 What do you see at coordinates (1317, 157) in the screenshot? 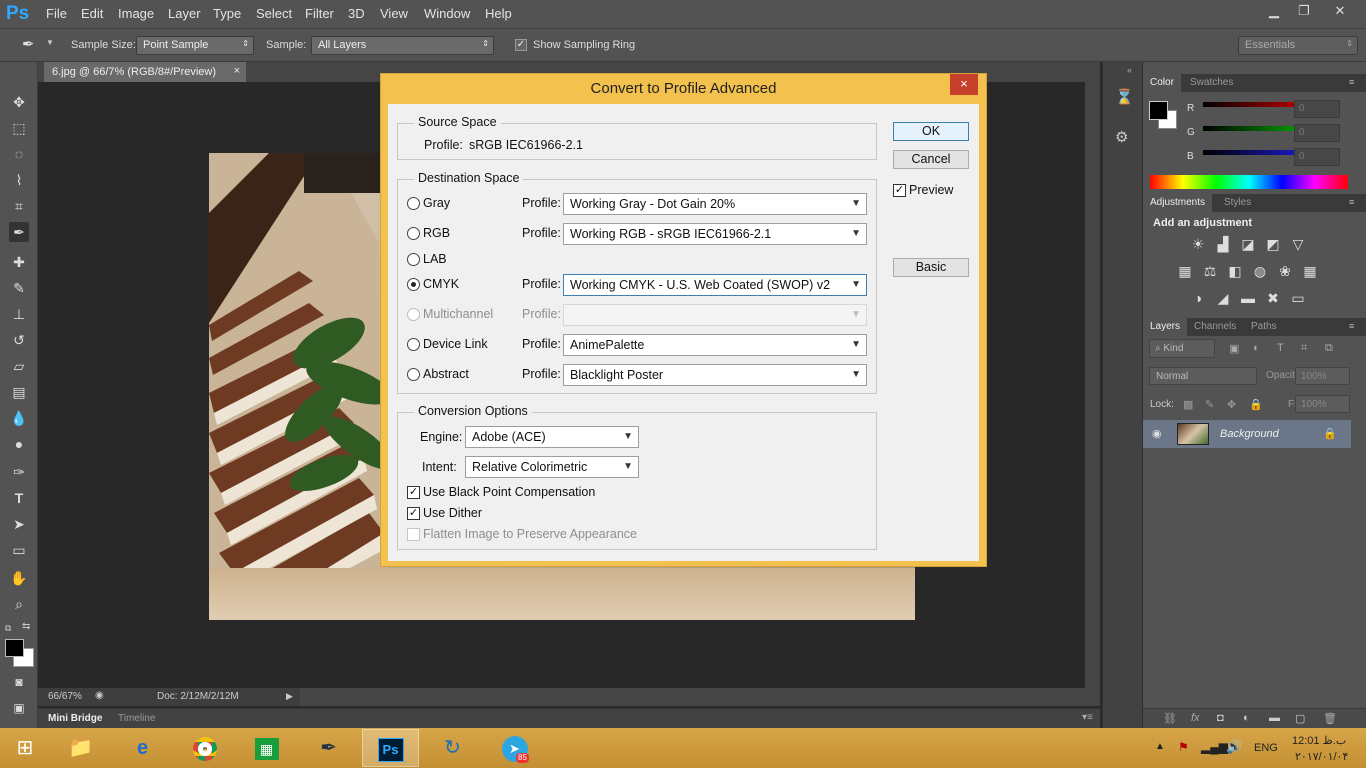
I see `channel-b-value: 0` at bounding box center [1317, 157].